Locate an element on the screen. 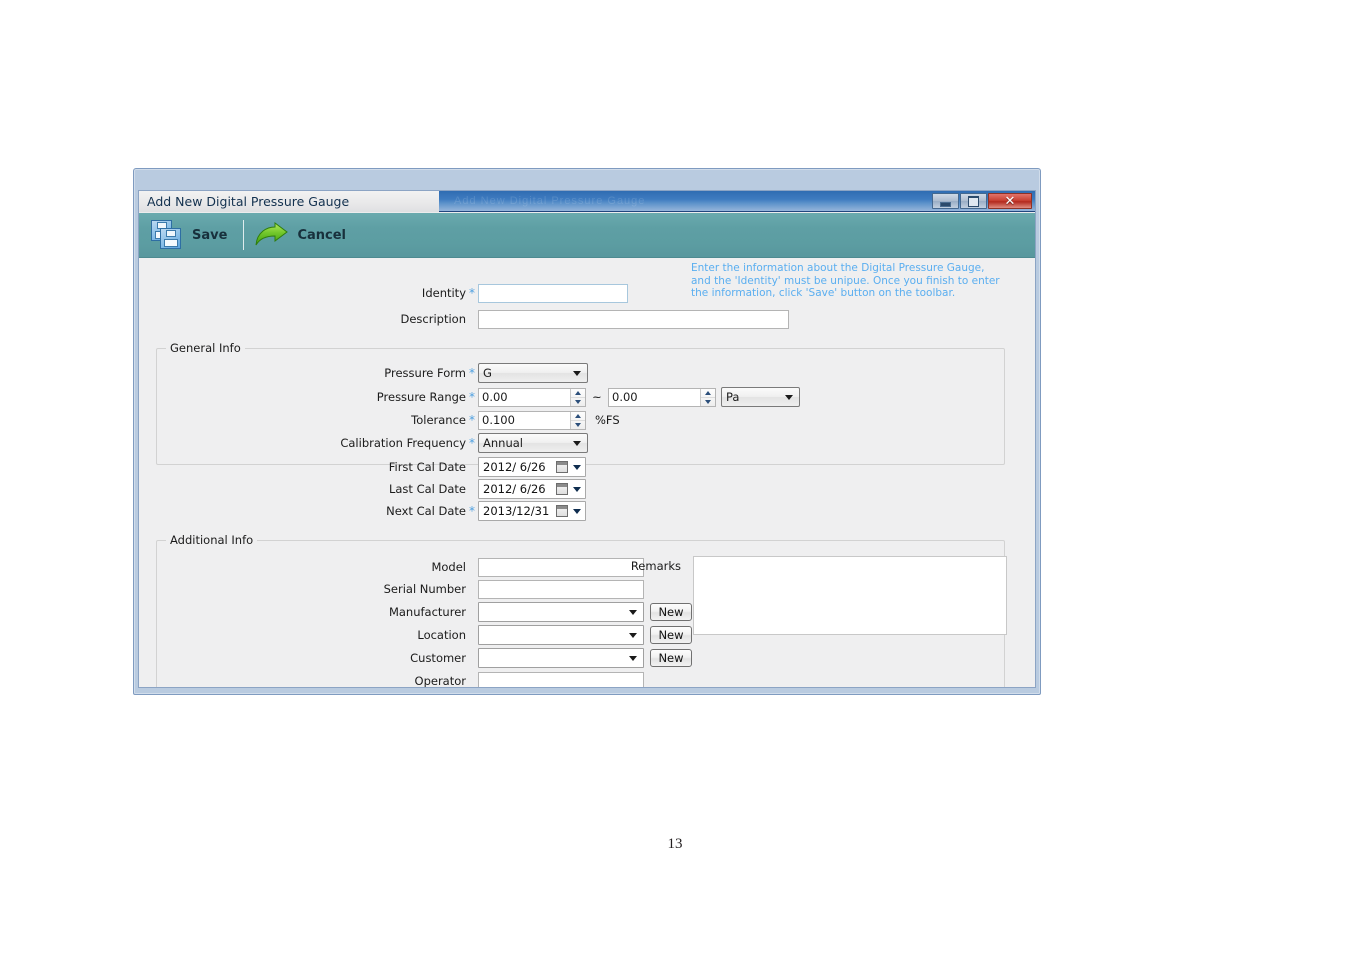 Image resolution: width=1350 pixels, height=954 pixels. next-cal-date-label: Next Cal Date is located at coordinates (426, 511).